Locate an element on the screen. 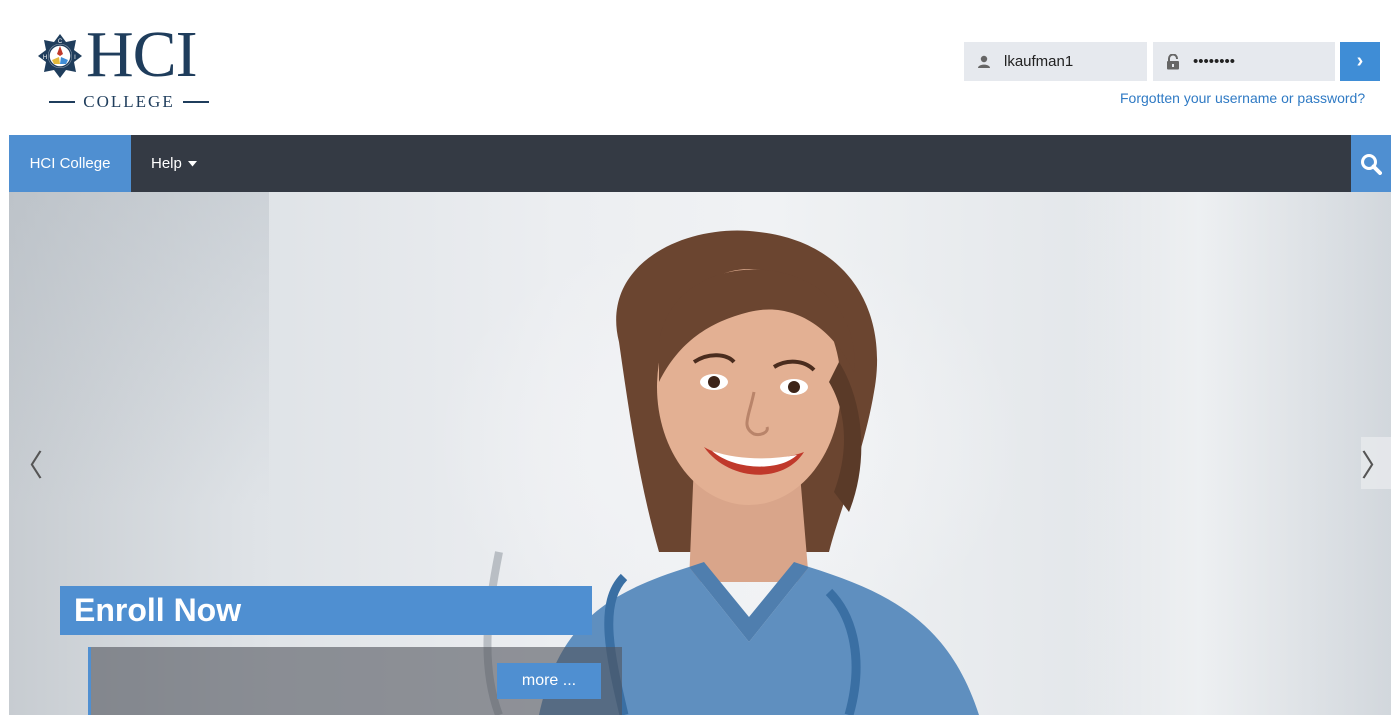  main-navbar: HCI College Help is located at coordinates (700, 163).